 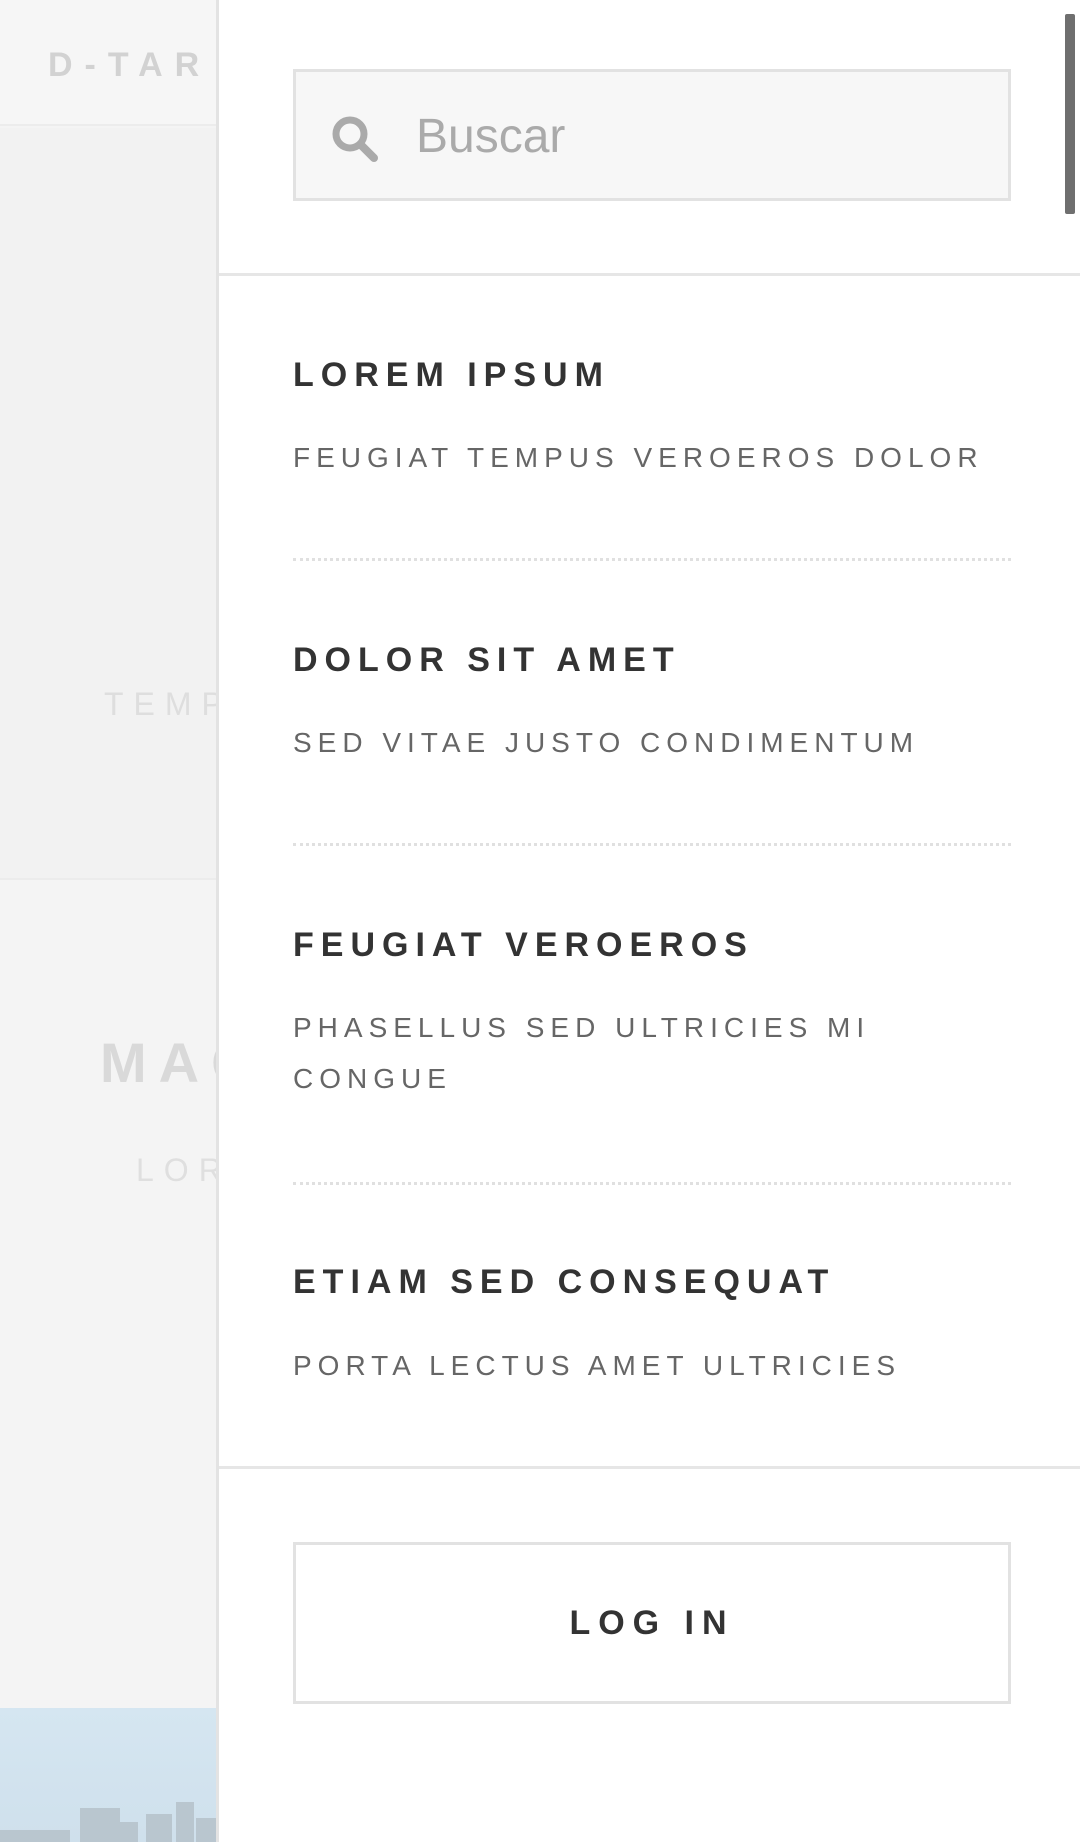 I want to click on search-icon, so click(x=355, y=139).